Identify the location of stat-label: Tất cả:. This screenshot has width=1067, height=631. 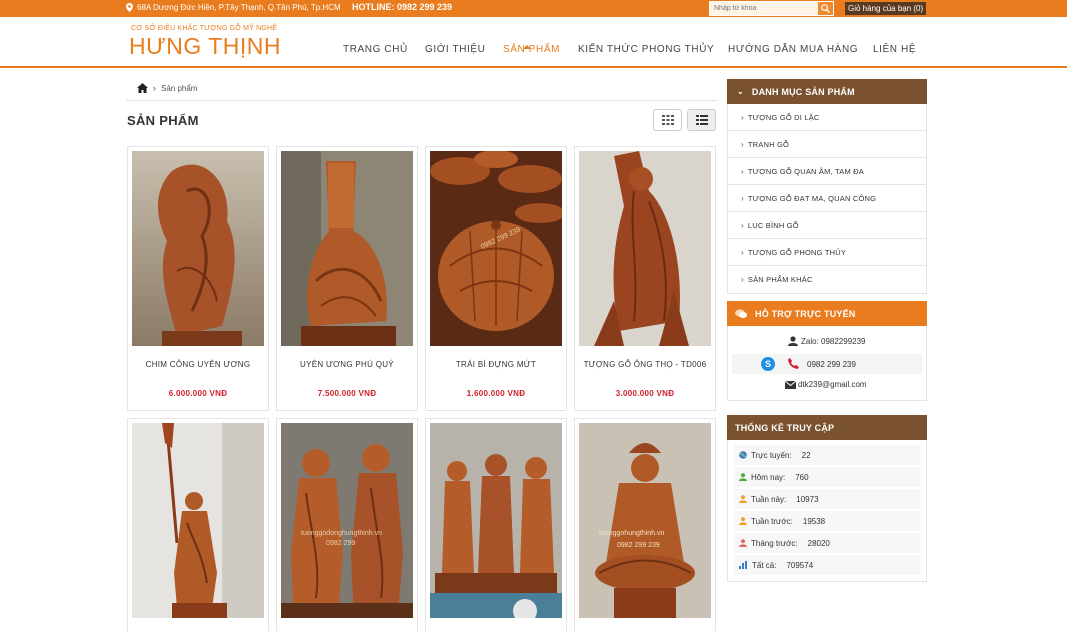
(764, 565).